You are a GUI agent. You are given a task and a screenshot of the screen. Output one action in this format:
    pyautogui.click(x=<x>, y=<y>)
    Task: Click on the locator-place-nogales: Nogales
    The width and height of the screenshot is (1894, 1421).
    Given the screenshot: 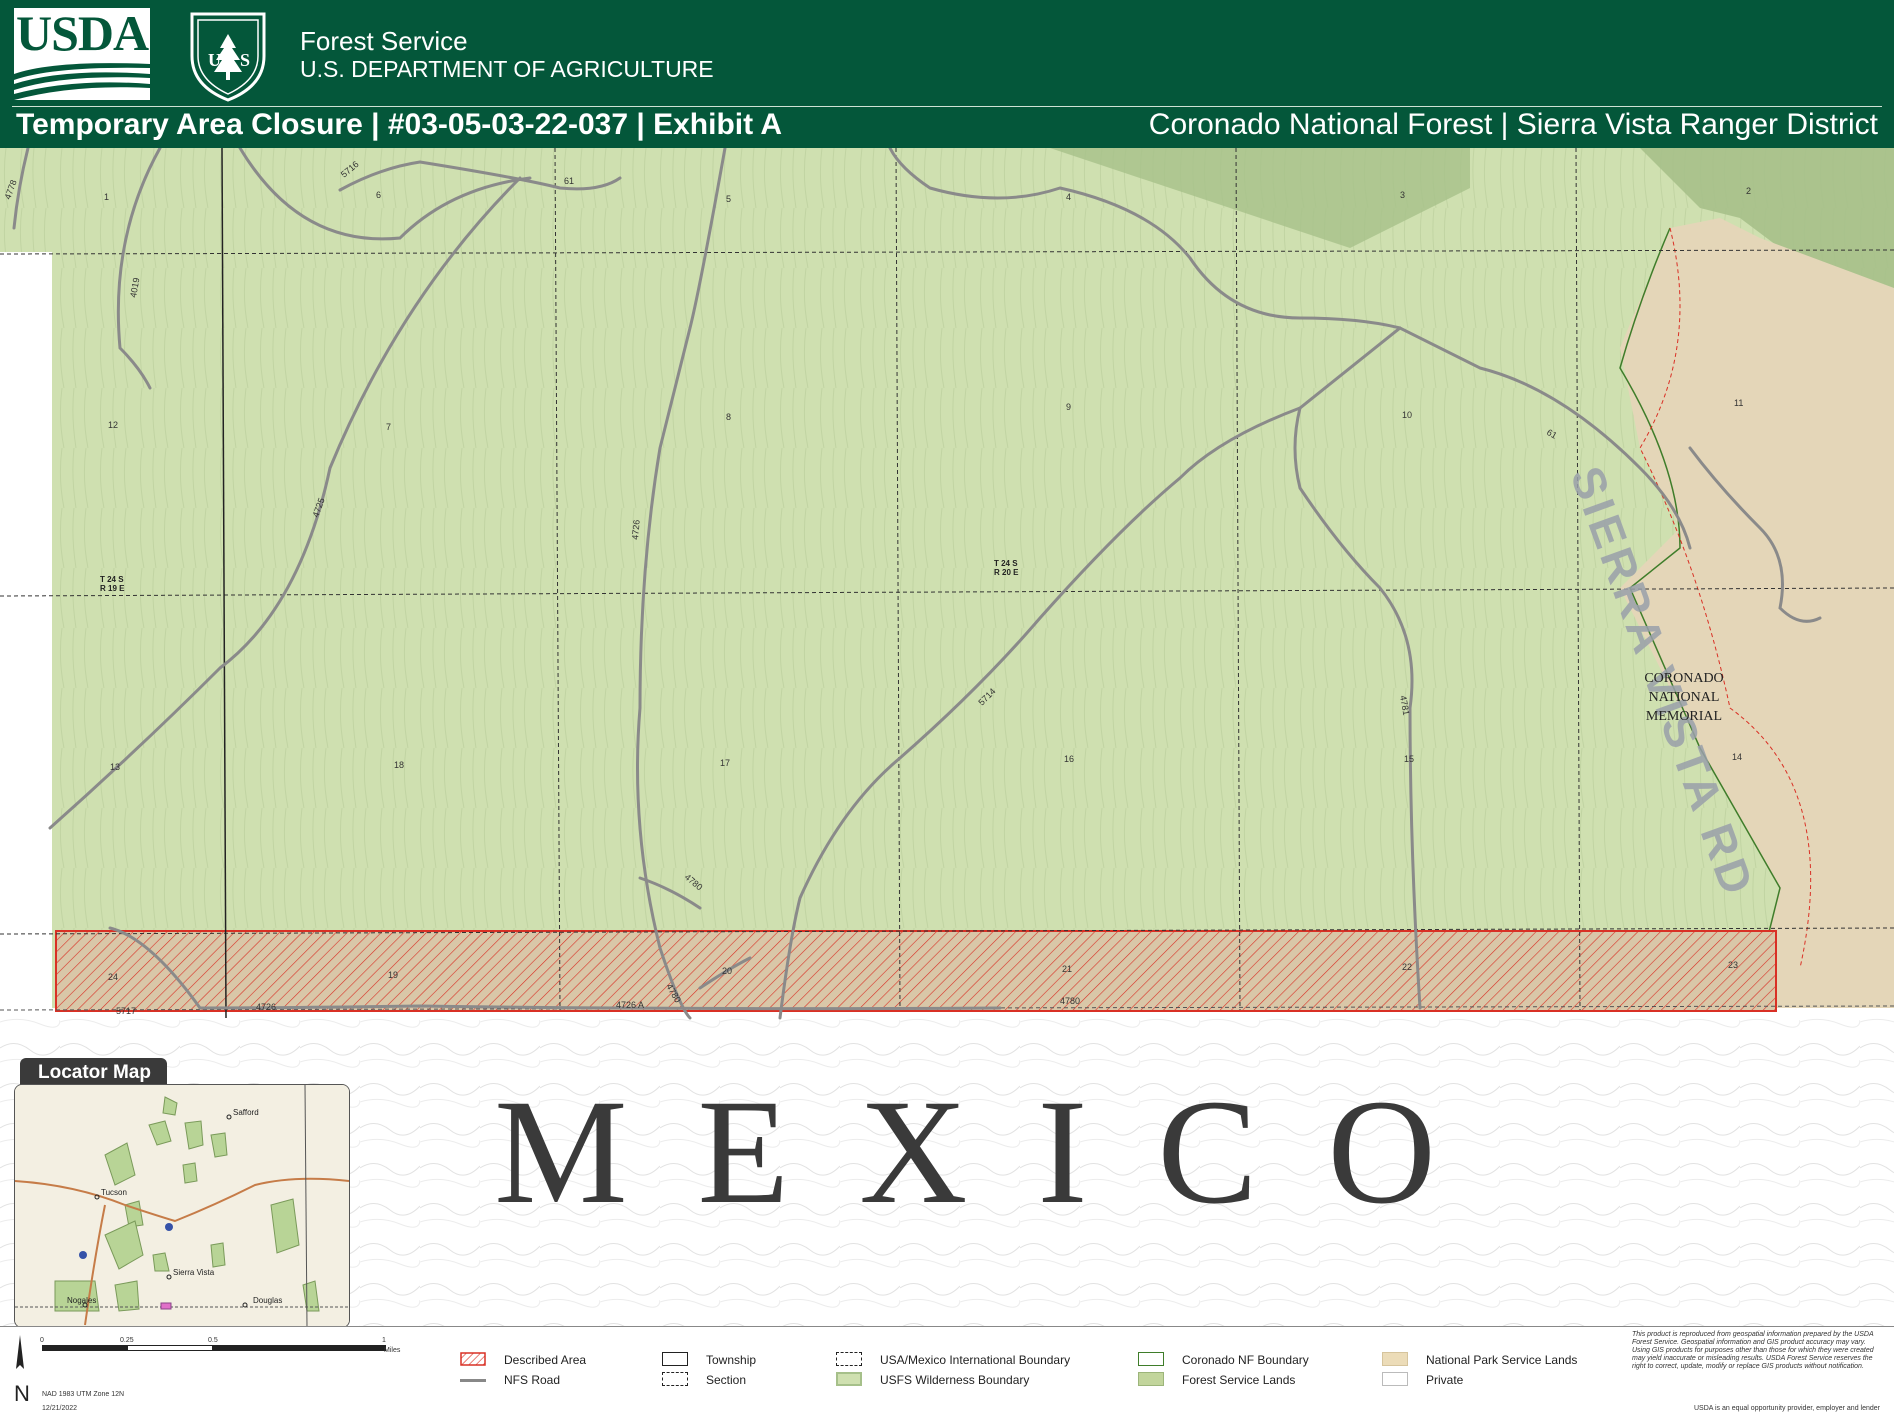 What is the action you would take?
    pyautogui.click(x=81, y=1300)
    